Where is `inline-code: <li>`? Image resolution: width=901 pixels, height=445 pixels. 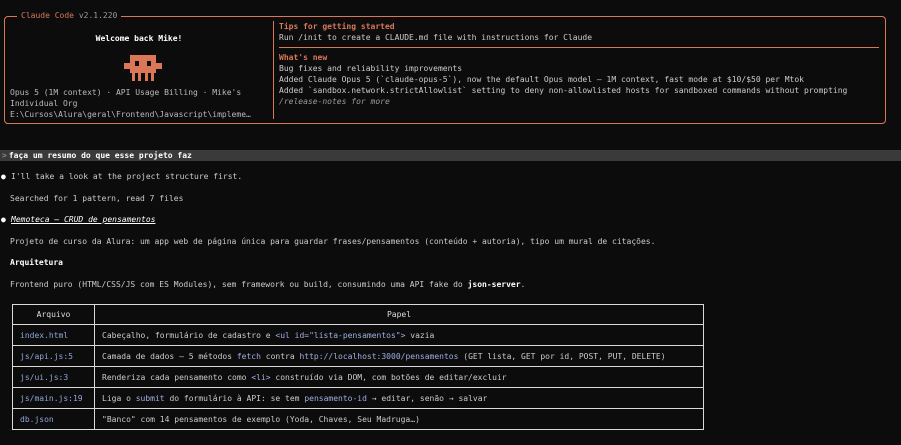 inline-code: <li> is located at coordinates (261, 377).